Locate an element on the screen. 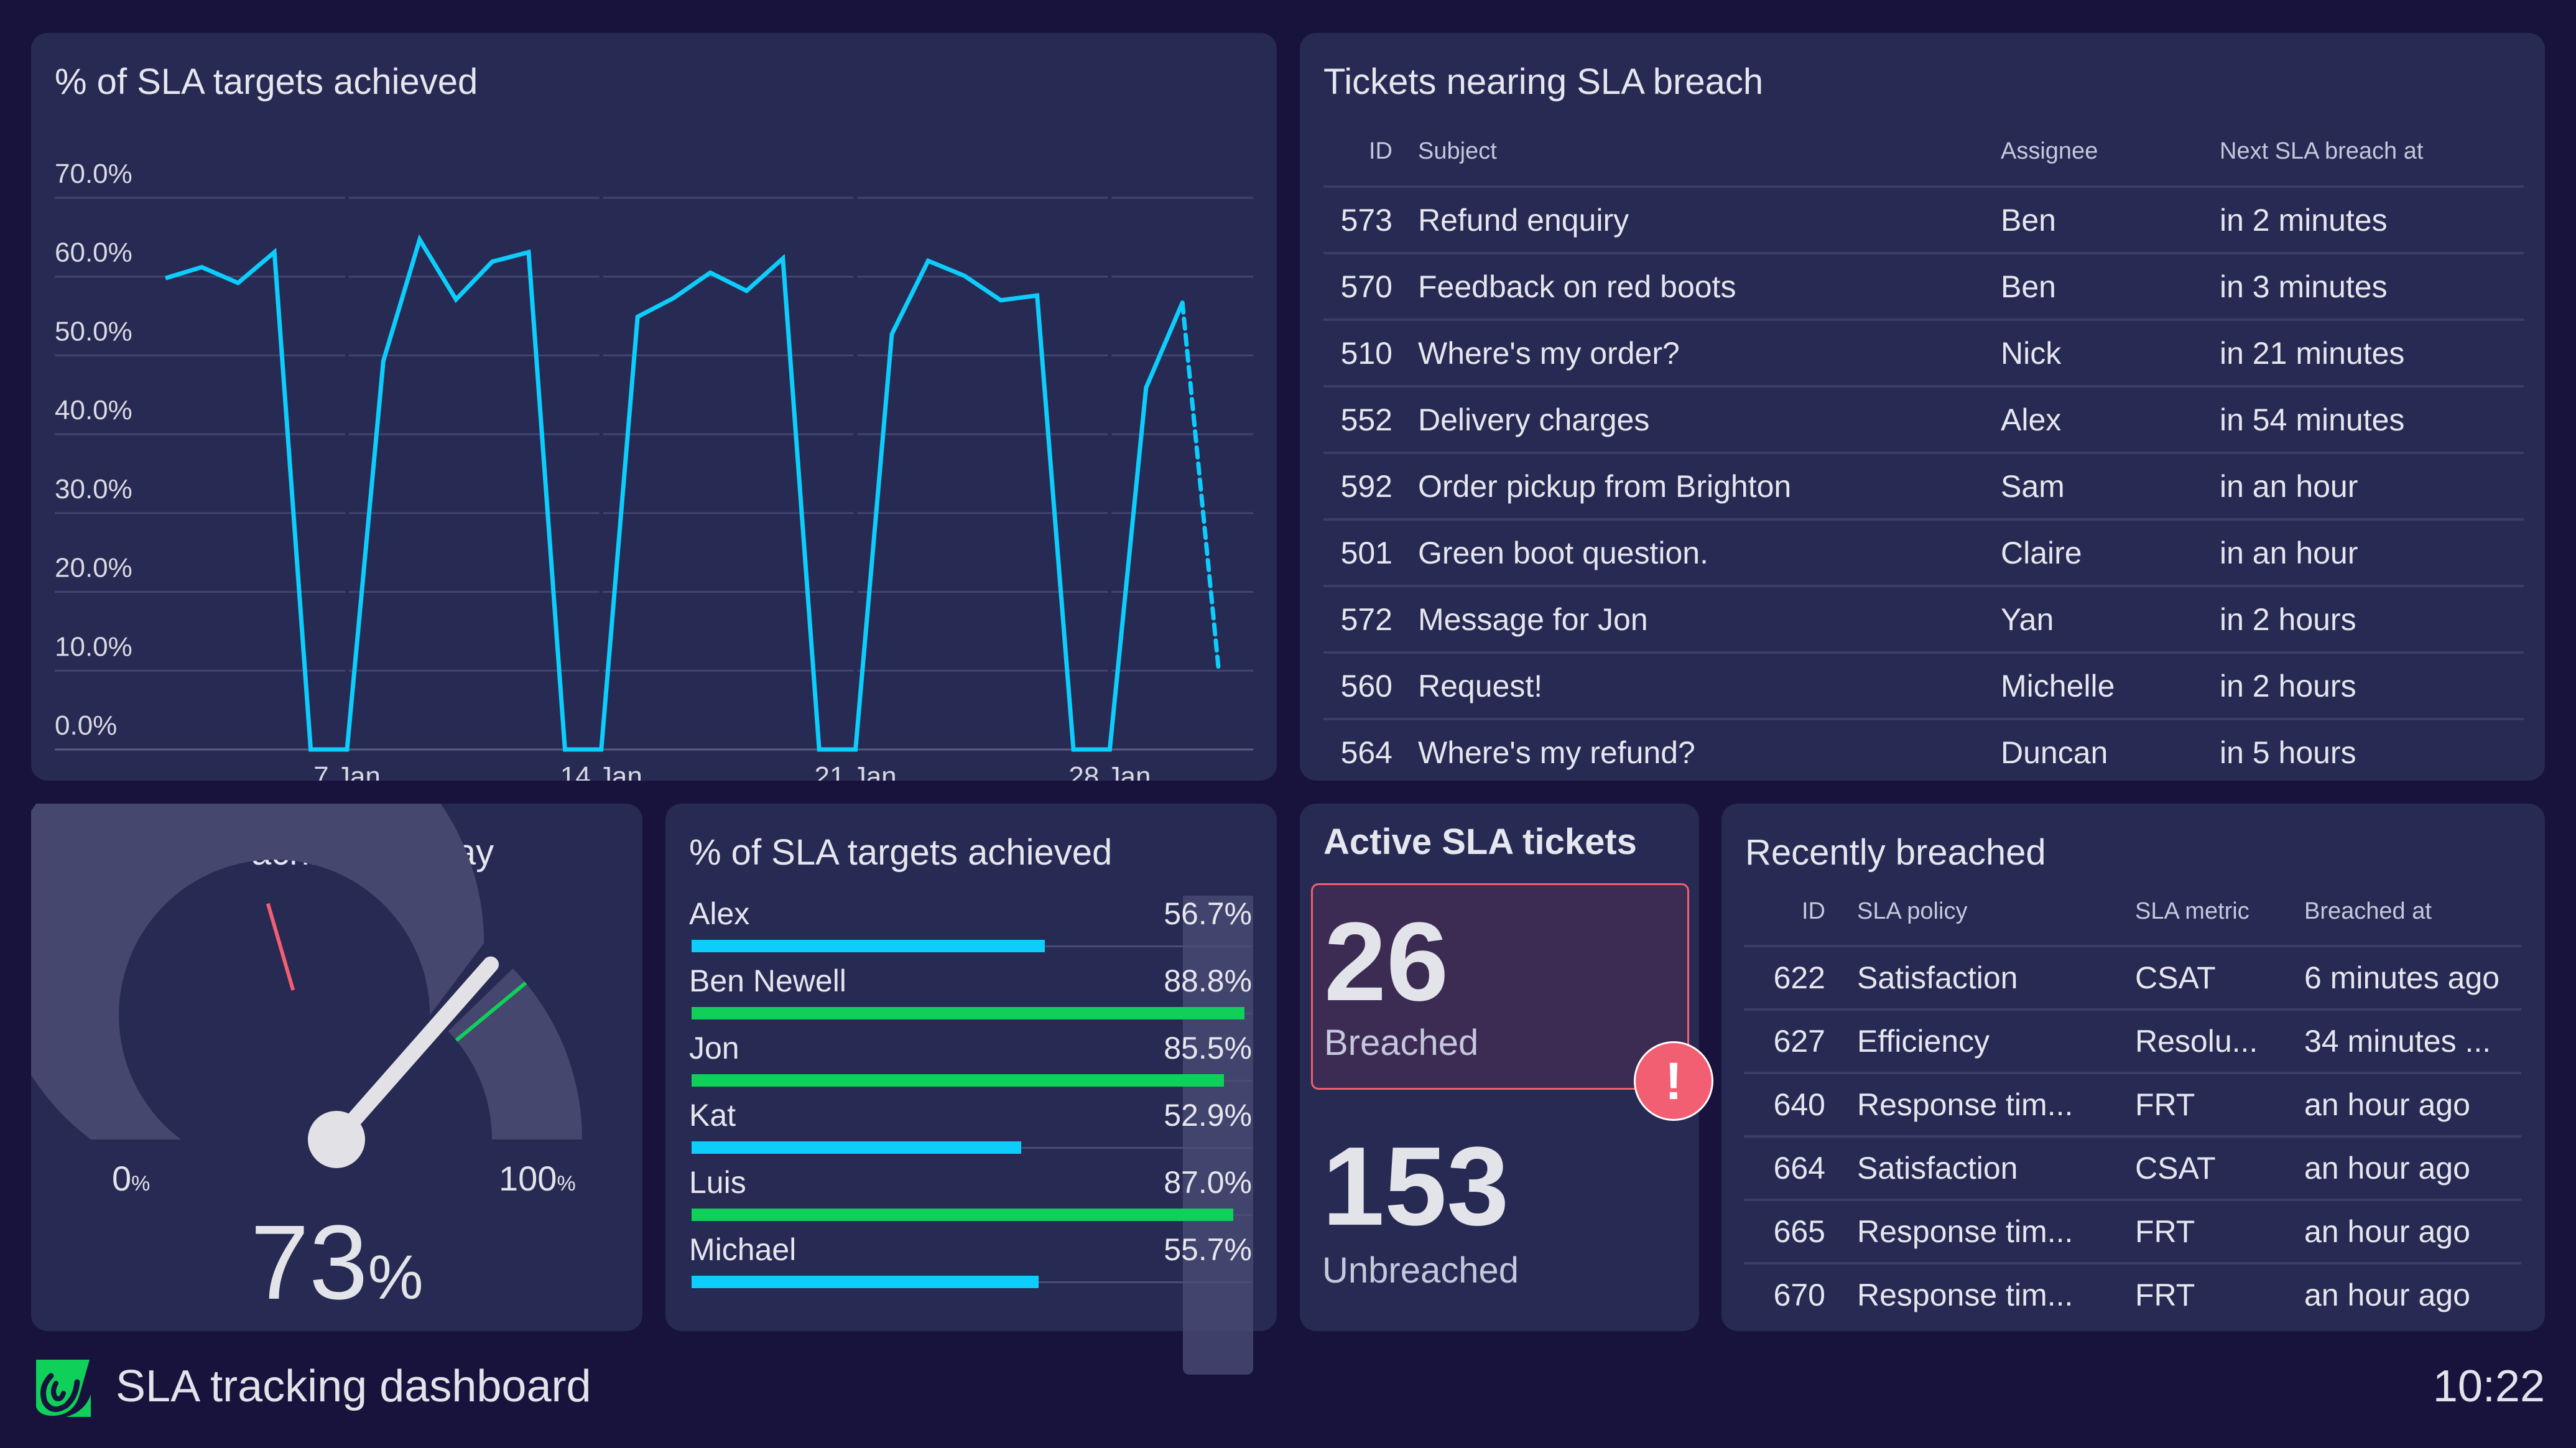 This screenshot has width=2576, height=1448. ticket-id: 570 is located at coordinates (1370, 286).